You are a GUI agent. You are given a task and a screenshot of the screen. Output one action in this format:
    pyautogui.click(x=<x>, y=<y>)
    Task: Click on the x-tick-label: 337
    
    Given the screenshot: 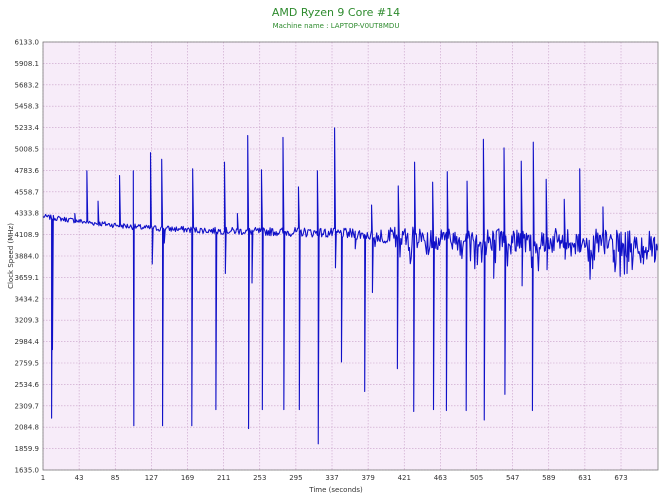 What is the action you would take?
    pyautogui.click(x=331, y=478)
    